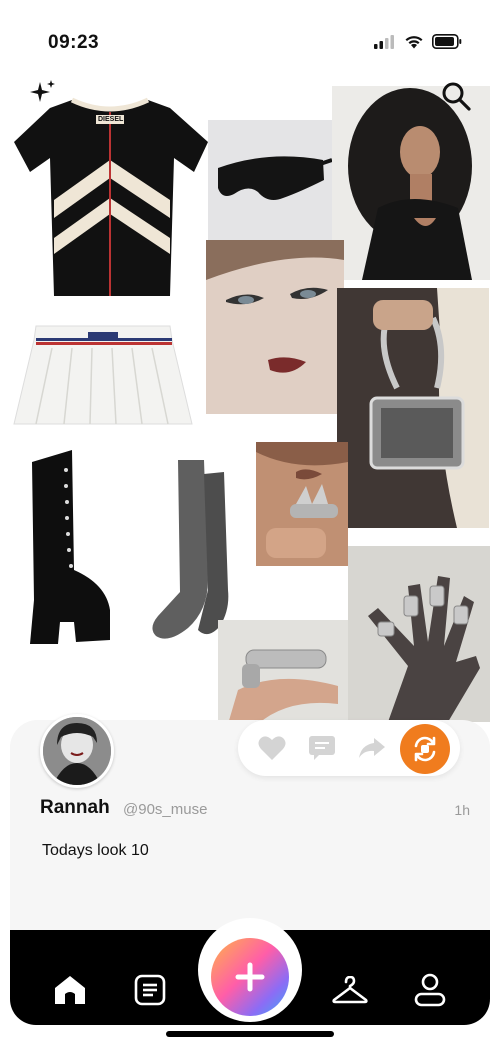  What do you see at coordinates (74, 42) in the screenshot?
I see `status-time: 09:23` at bounding box center [74, 42].